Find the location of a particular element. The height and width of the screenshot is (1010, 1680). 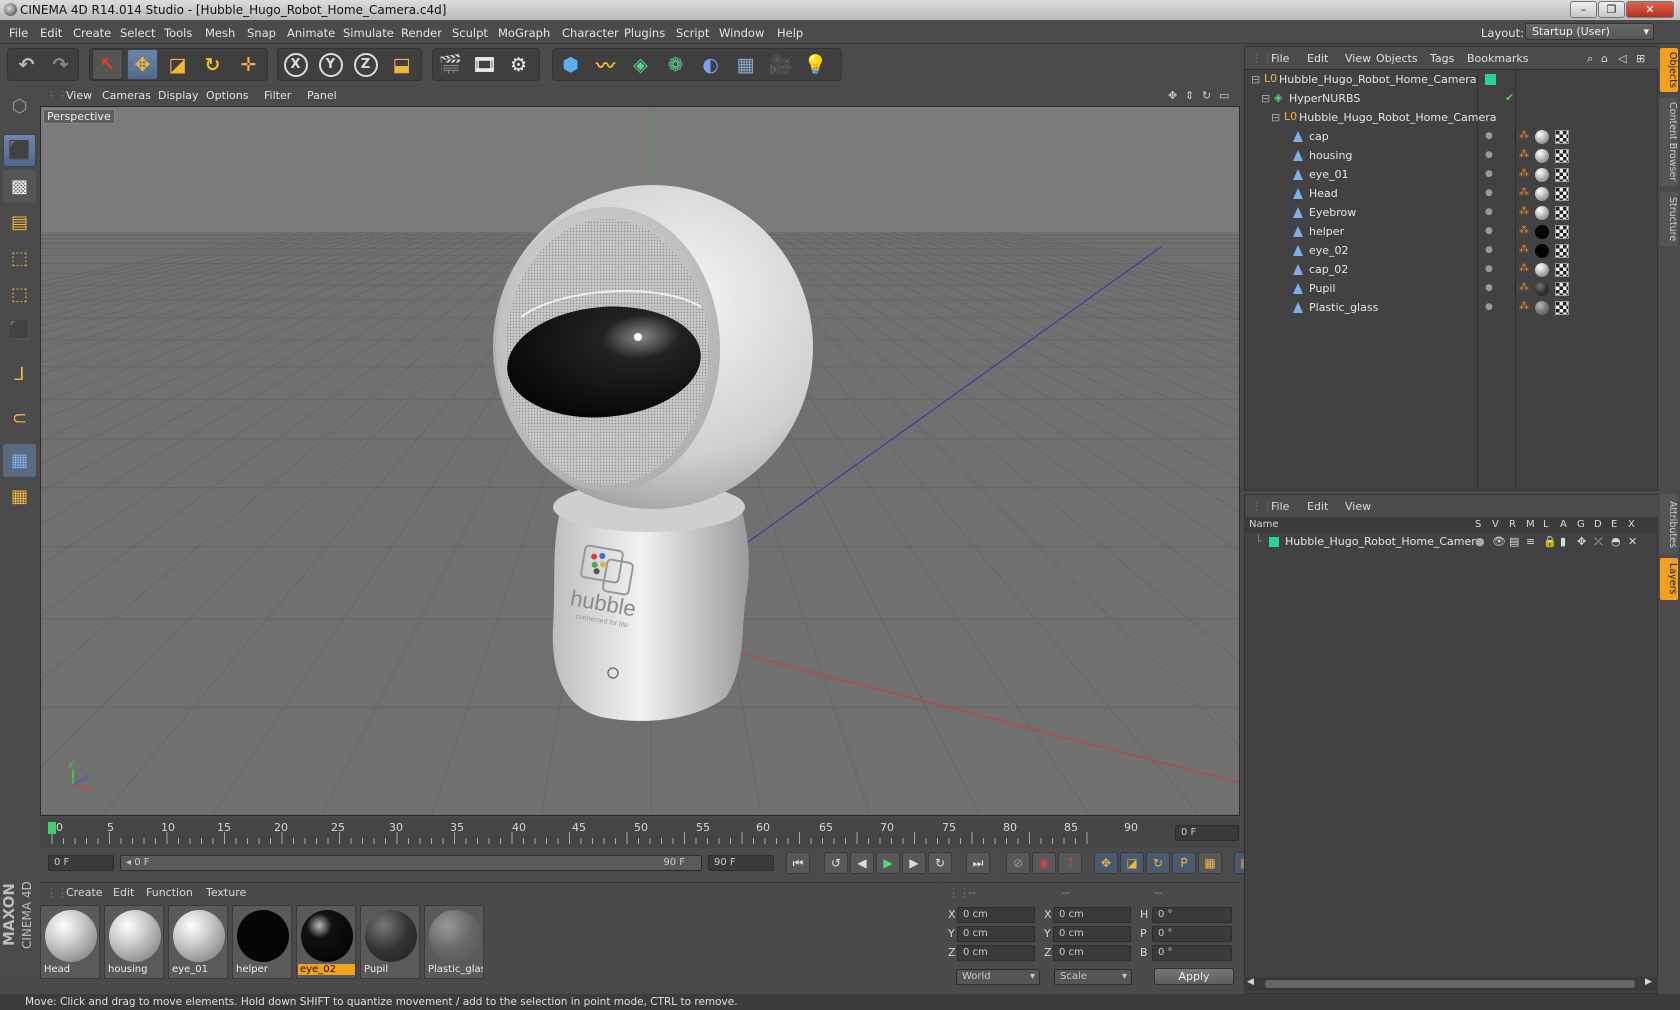

menu-tools: Tools is located at coordinates (178, 33).